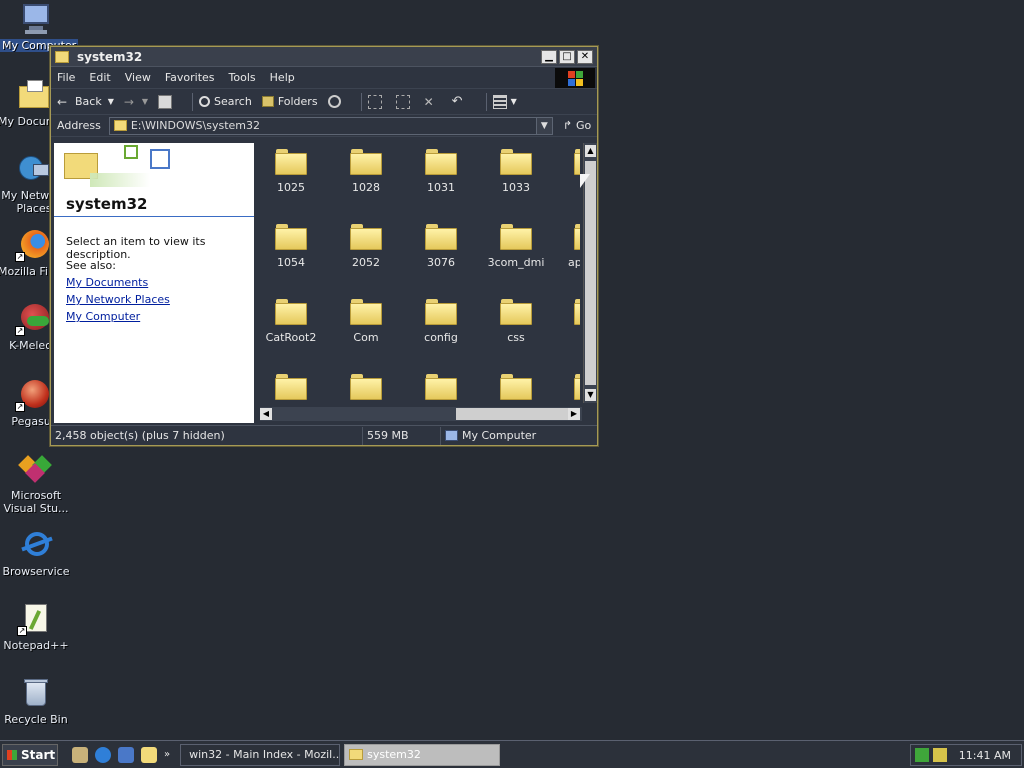 The height and width of the screenshot is (768, 1024). What do you see at coordinates (225, 101) in the screenshot?
I see `search-button: Search` at bounding box center [225, 101].